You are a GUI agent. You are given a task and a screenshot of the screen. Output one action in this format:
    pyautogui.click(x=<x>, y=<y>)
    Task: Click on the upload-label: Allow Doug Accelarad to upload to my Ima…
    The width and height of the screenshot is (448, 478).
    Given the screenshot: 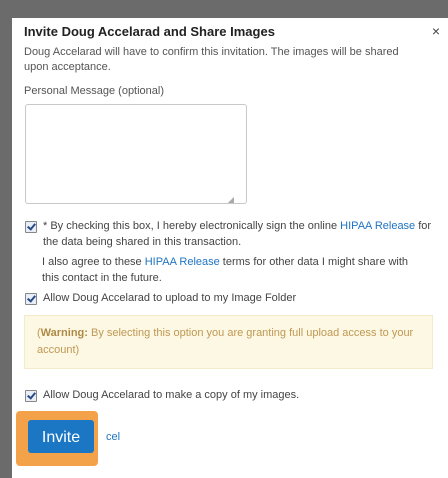 What is the action you would take?
    pyautogui.click(x=170, y=298)
    